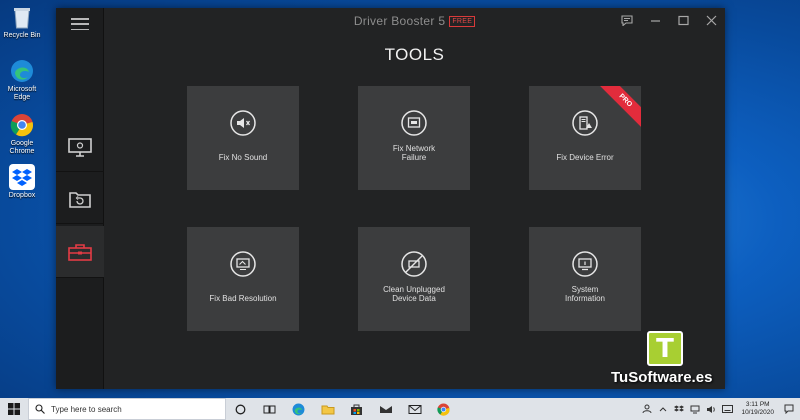 The height and width of the screenshot is (420, 800). Describe the element at coordinates (414, 409) in the screenshot. I see `mail-icon` at that location.